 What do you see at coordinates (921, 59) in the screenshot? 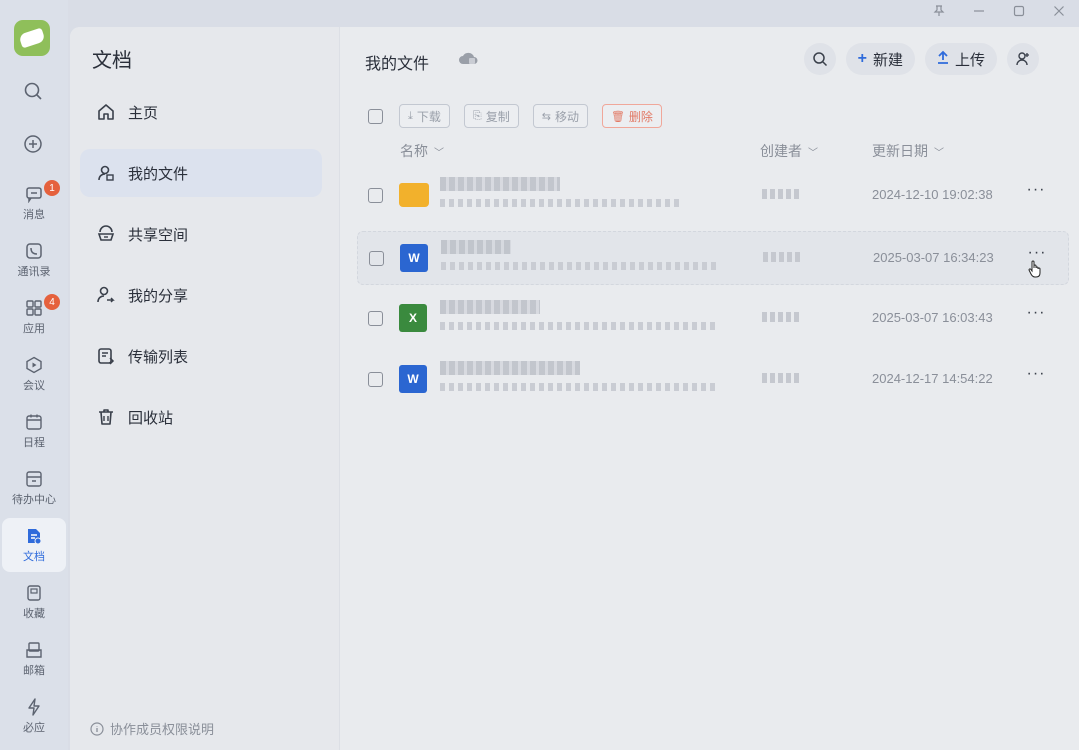
I see `file-toolbar: + 新建 上传` at bounding box center [921, 59].